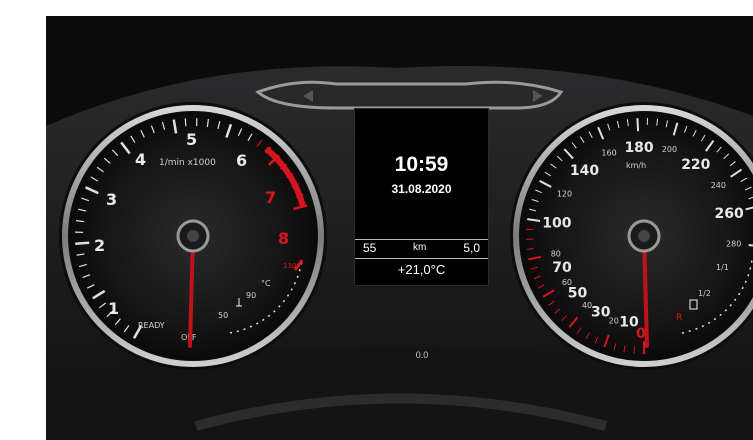 The height and width of the screenshot is (440, 753). I want to click on tach-number-7: 7, so click(270, 197).